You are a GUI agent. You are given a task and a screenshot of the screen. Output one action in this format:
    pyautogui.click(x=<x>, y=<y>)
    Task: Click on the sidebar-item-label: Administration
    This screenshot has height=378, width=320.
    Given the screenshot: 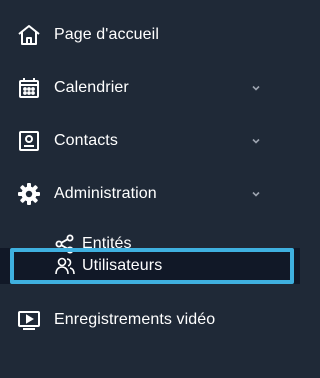 What is the action you would take?
    pyautogui.click(x=105, y=193)
    